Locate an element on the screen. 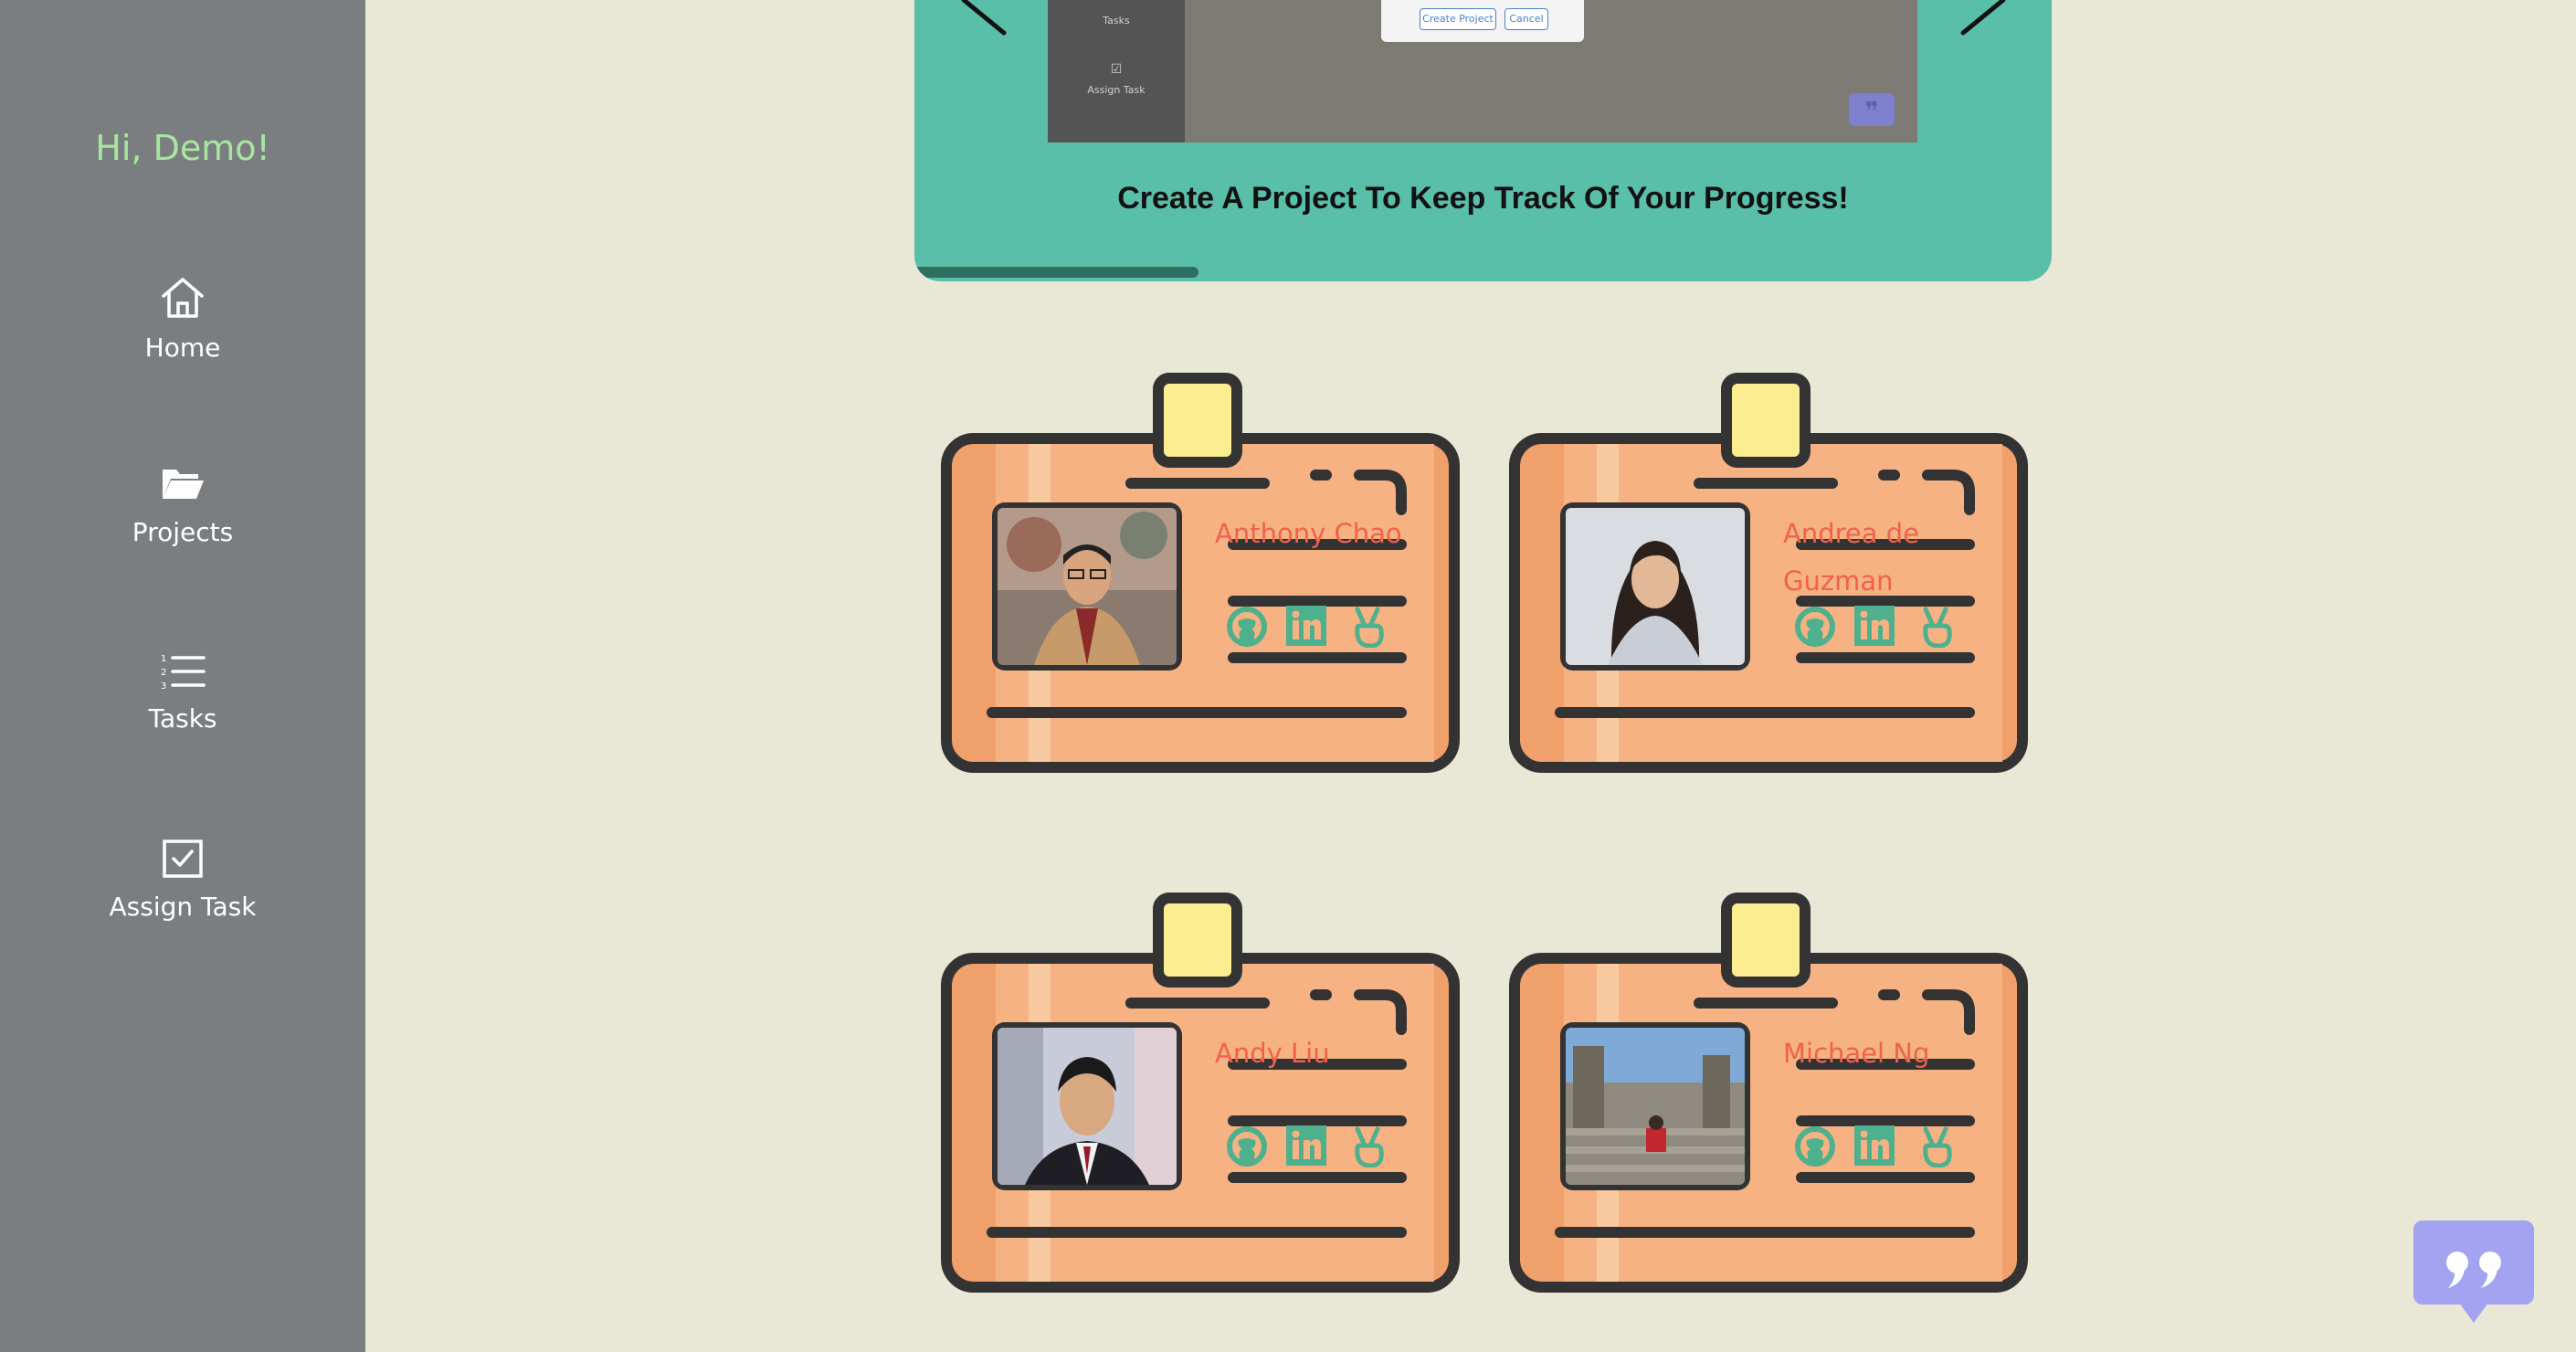 Image resolution: width=2576 pixels, height=1352 pixels. team-badge: Andy Liu is located at coordinates (1201, 1093).